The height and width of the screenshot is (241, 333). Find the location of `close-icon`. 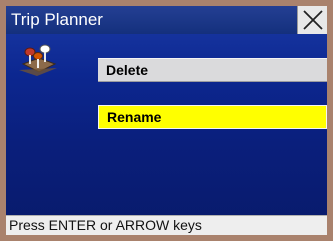

close-icon is located at coordinates (313, 20).